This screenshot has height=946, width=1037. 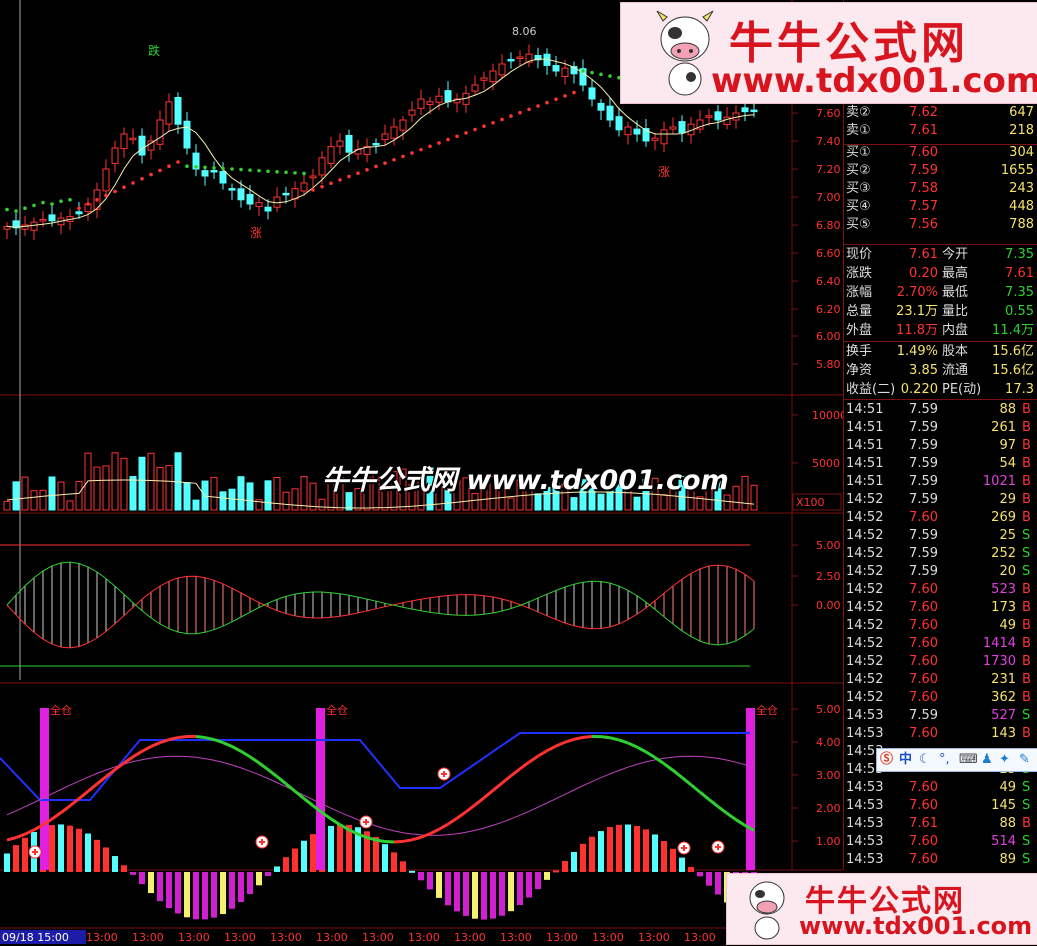 I want to click on banner-url: www.tdx001.com, so click(x=874, y=81).